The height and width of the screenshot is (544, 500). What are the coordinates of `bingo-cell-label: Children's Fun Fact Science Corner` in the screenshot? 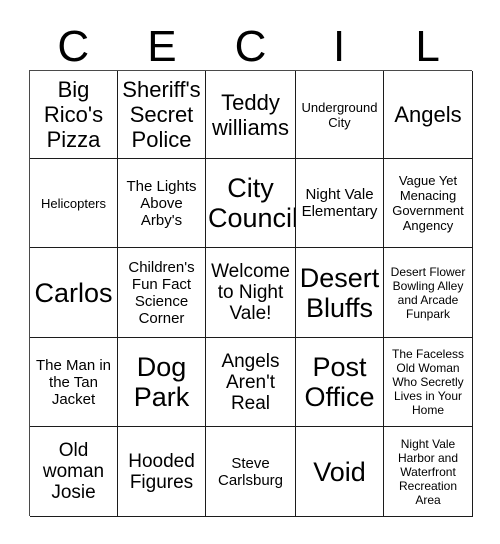 It's located at (161, 292).